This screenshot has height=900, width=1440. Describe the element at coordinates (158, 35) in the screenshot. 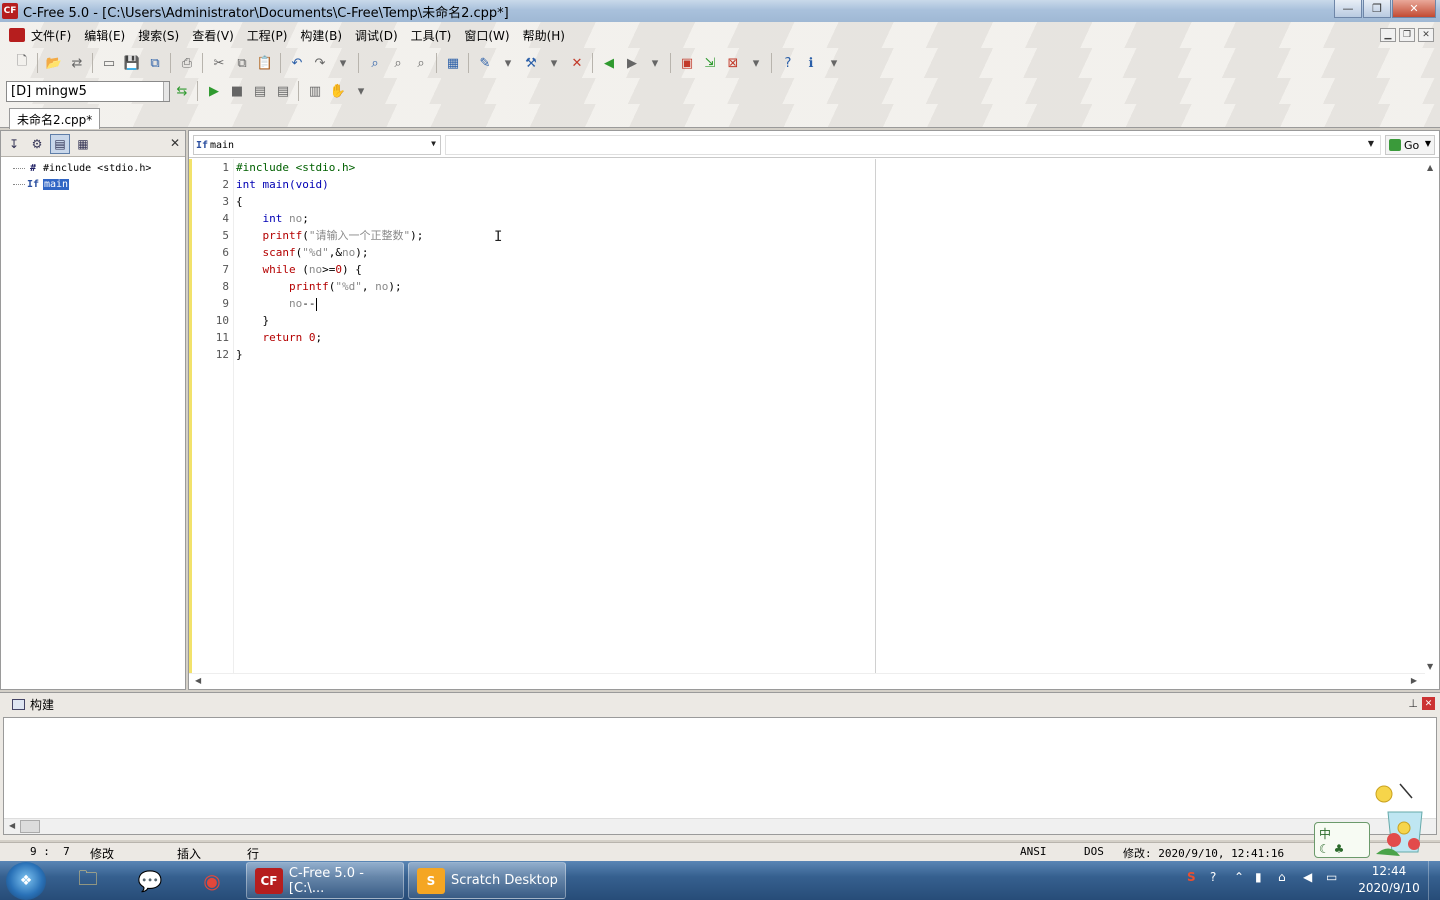

I see `menu-search: 搜索(S)` at that location.